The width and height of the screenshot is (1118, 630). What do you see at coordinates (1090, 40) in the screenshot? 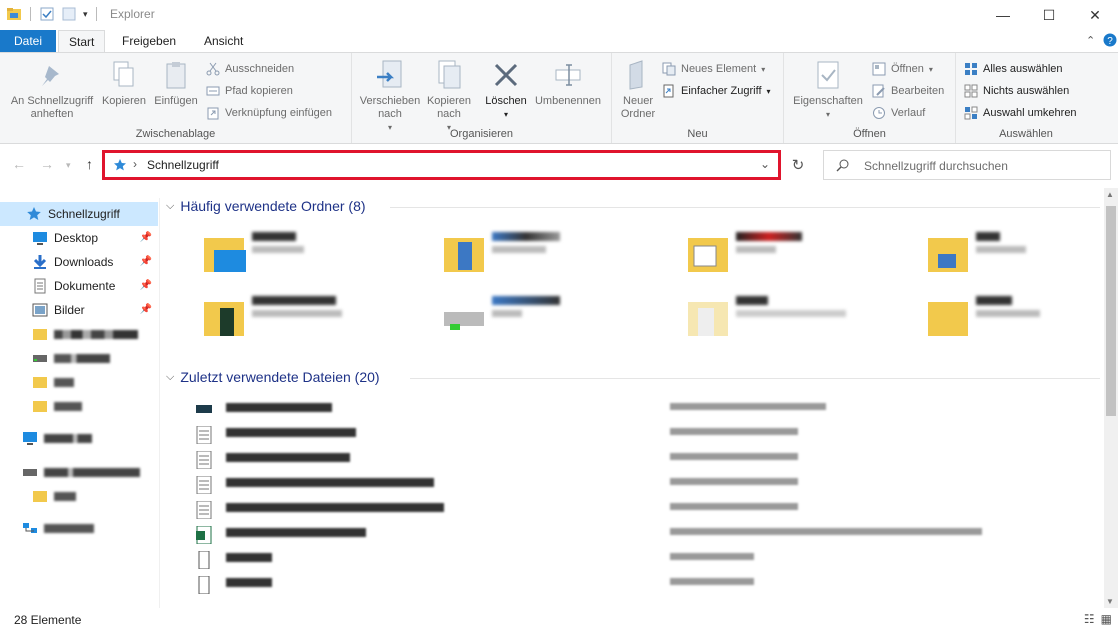
I see `ribbon-collapse-icon: ⌃` at bounding box center [1090, 40].